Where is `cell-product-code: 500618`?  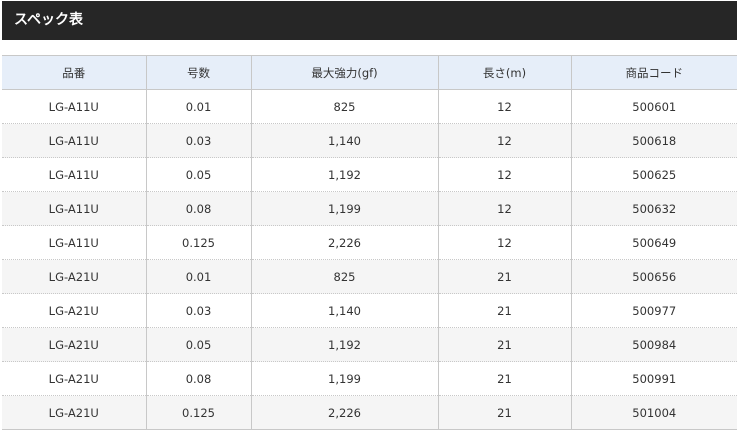 cell-product-code: 500618 is located at coordinates (654, 140).